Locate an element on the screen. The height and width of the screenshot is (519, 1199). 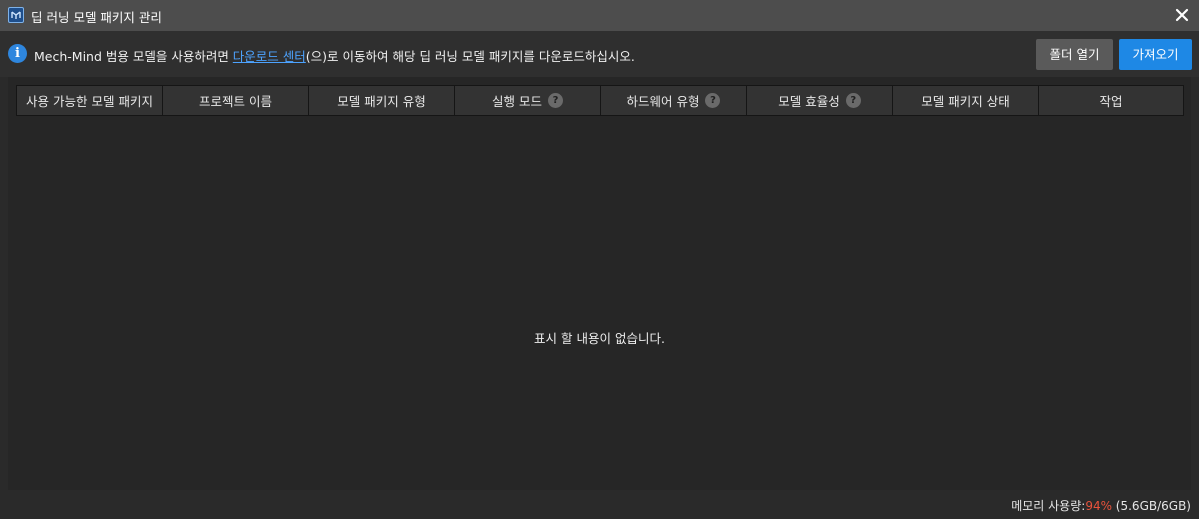
column-label: 모델 패키지 상태 is located at coordinates (965, 101).